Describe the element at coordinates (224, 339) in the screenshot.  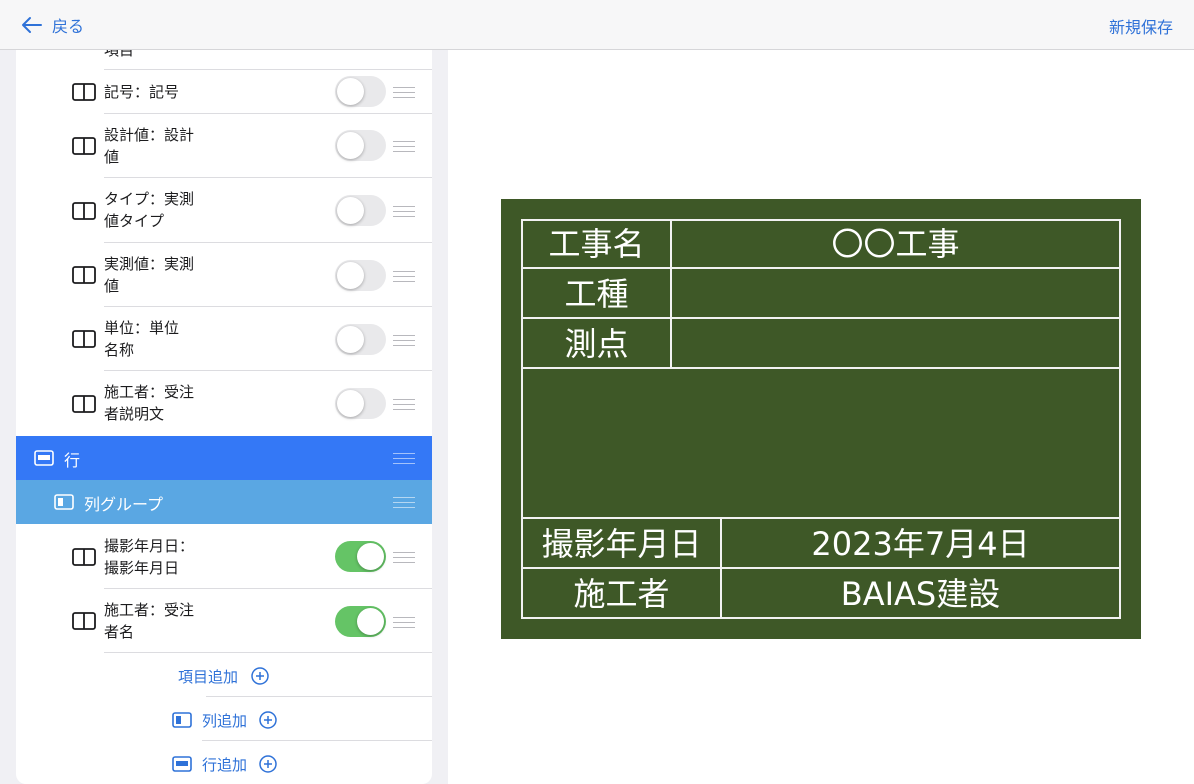
I see `list-item-unit: 単位：単位 名称` at that location.